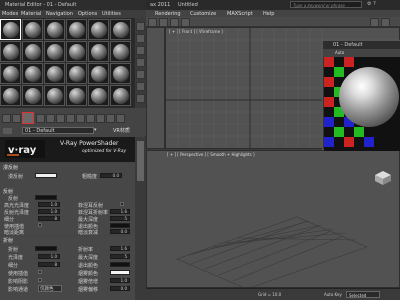 The height and width of the screenshot is (300, 400). What do you see at coordinates (46, 175) in the screenshot?
I see `diffuse-color-swatch` at bounding box center [46, 175].